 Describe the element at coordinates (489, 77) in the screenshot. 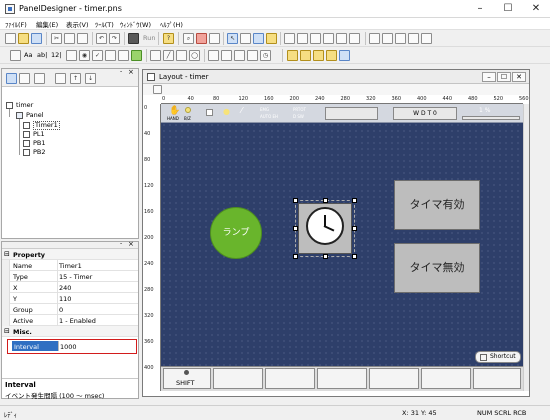

I see `layout-minimize-button: –` at that location.